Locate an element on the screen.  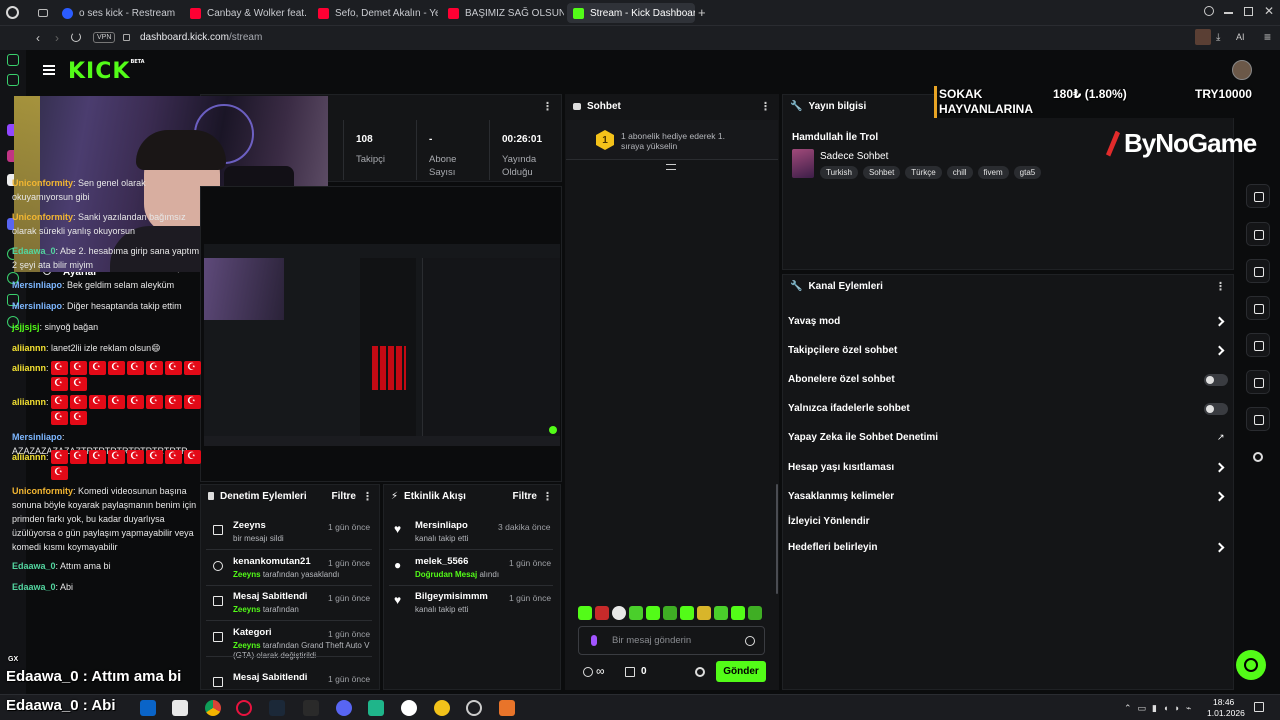
channel-action-item: Hesap yaşı kısıtlaması is located at coordinates (841, 467).